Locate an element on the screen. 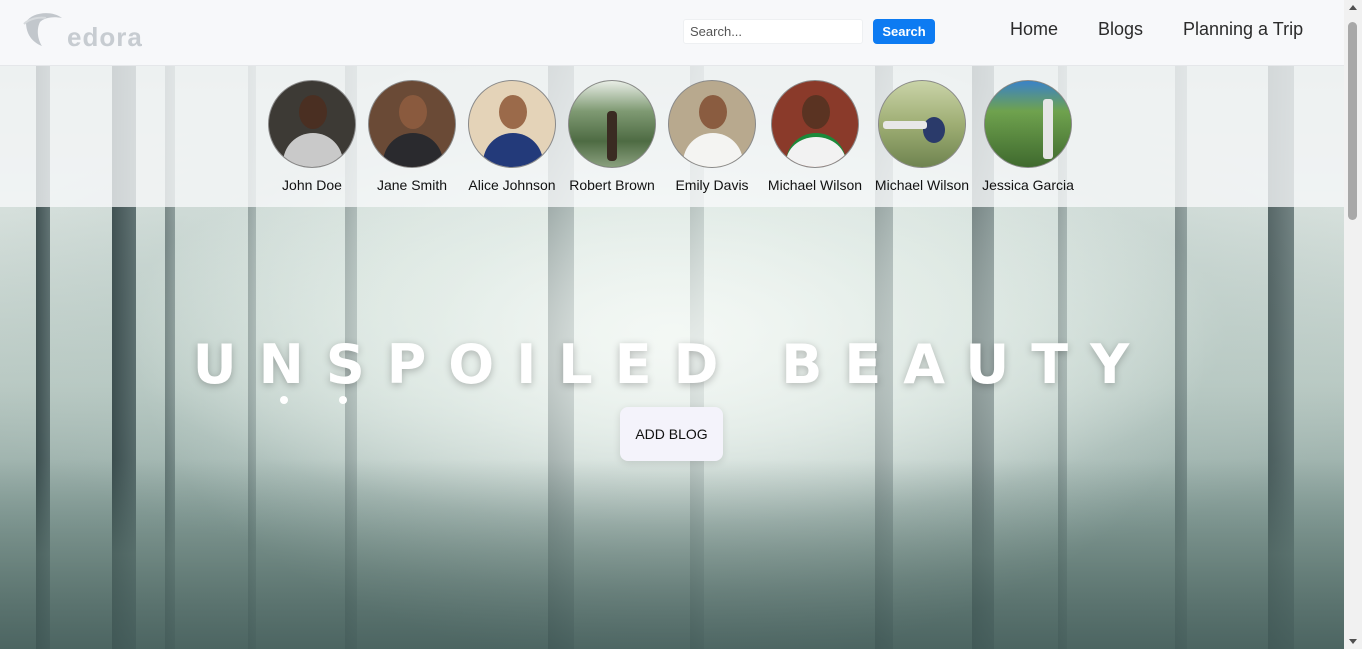 Image resolution: width=1362 pixels, height=649 pixels. profile-name: Jane Smith is located at coordinates (412, 185).